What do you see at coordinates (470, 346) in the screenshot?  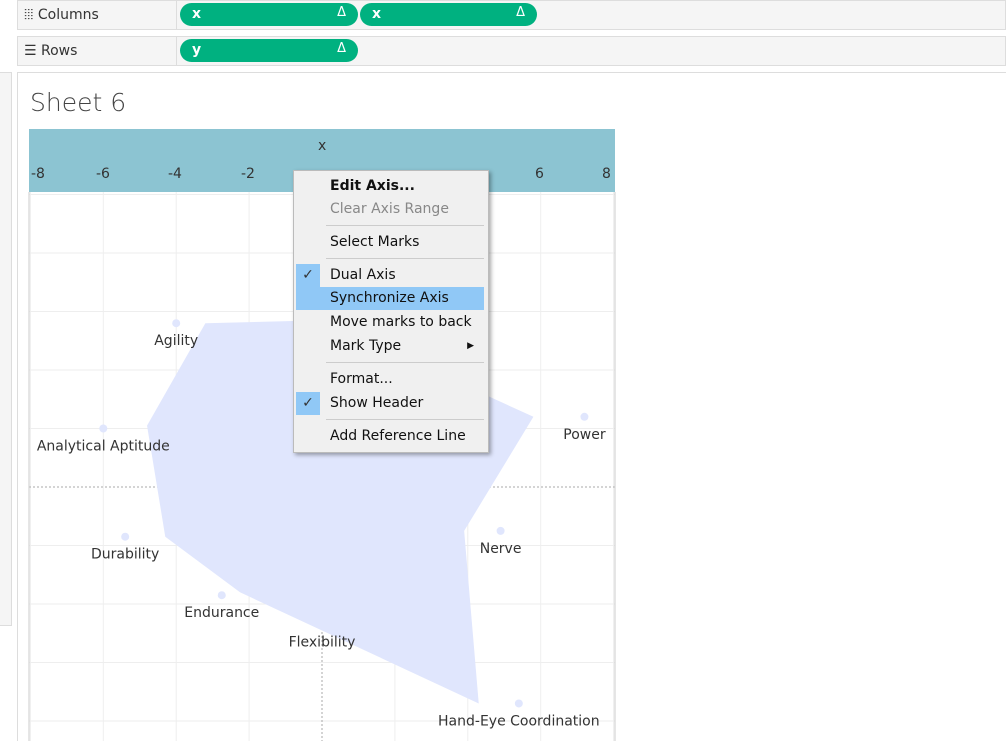 I see `submenu-arrow-icon: ▶` at bounding box center [470, 346].